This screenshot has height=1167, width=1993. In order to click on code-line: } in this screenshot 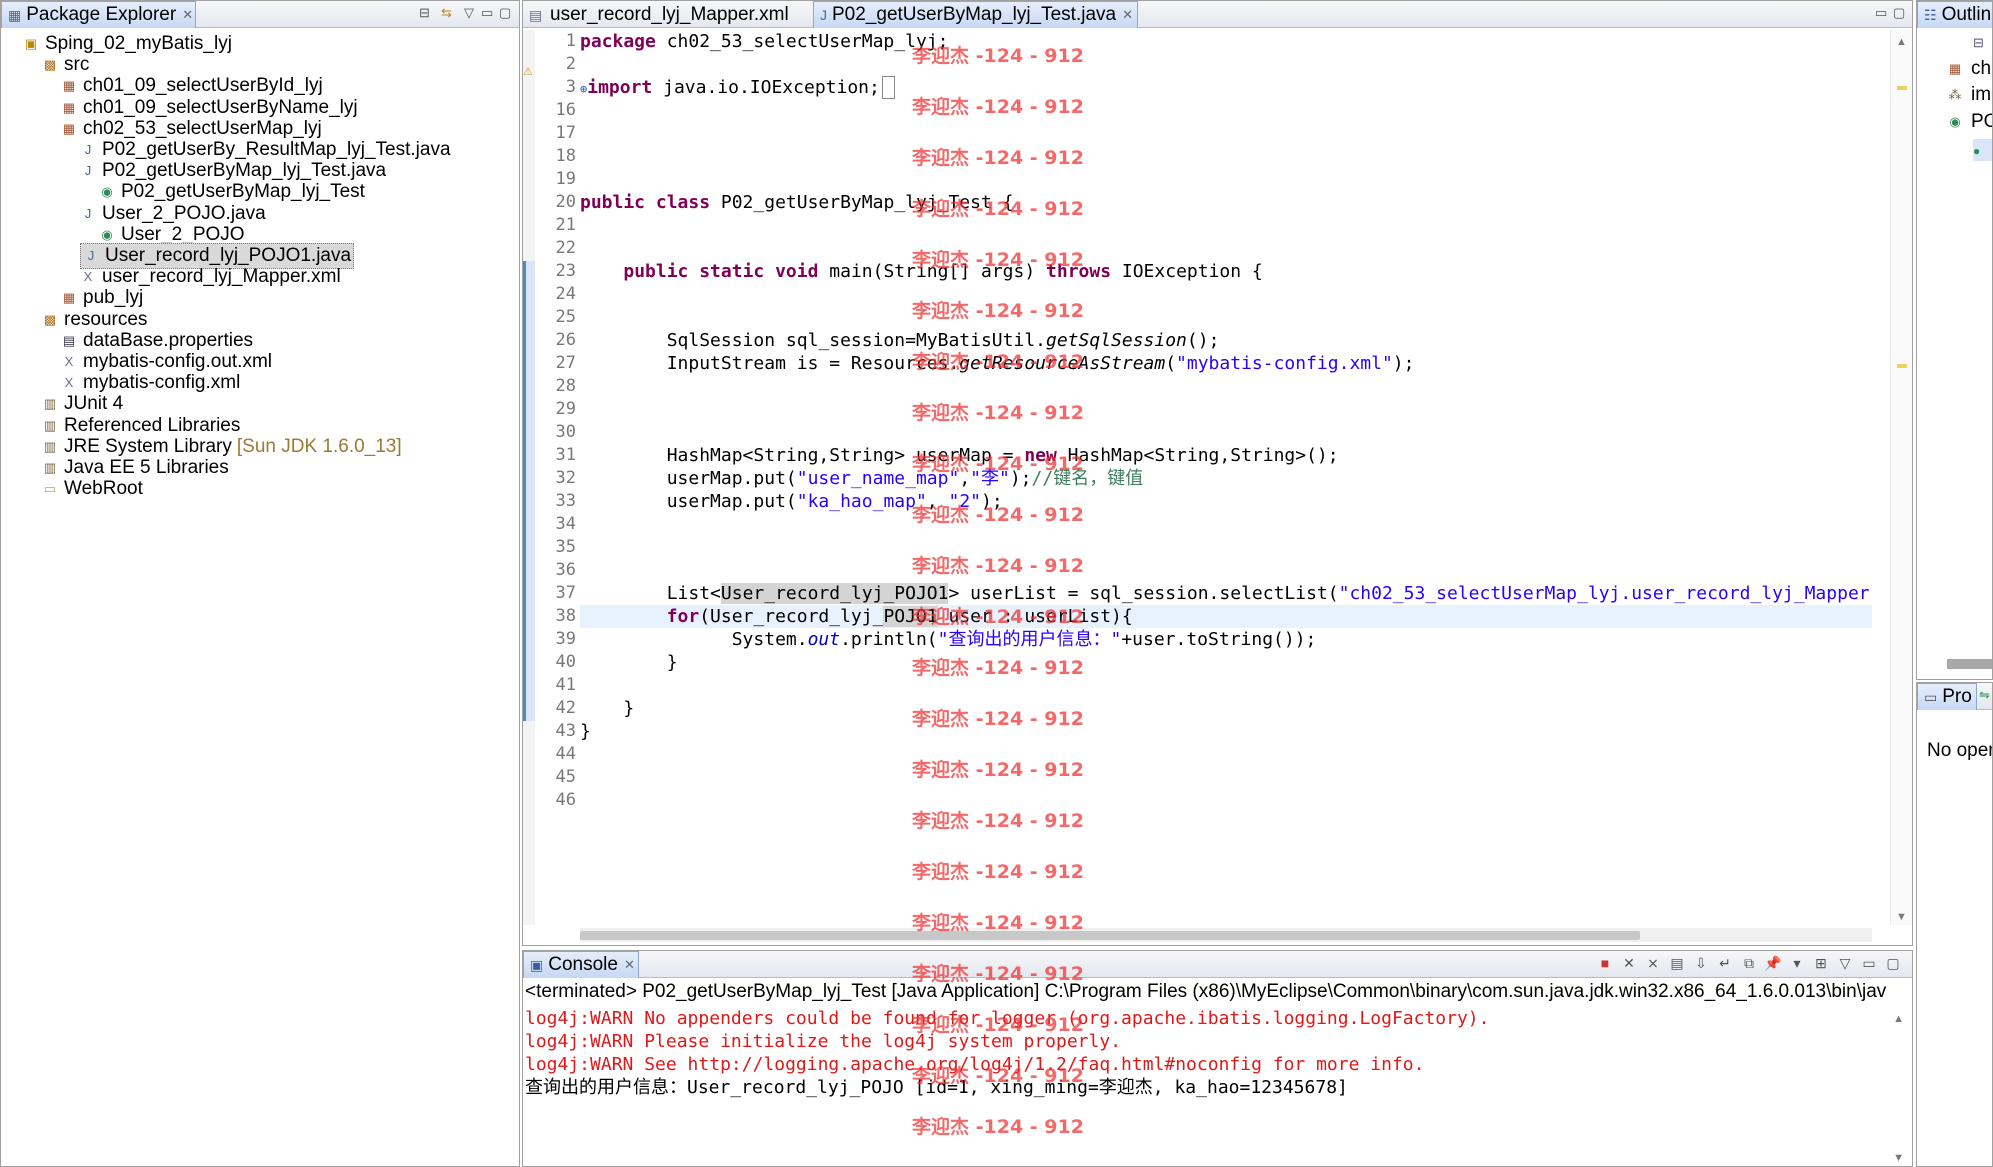, I will do `click(585, 731)`.